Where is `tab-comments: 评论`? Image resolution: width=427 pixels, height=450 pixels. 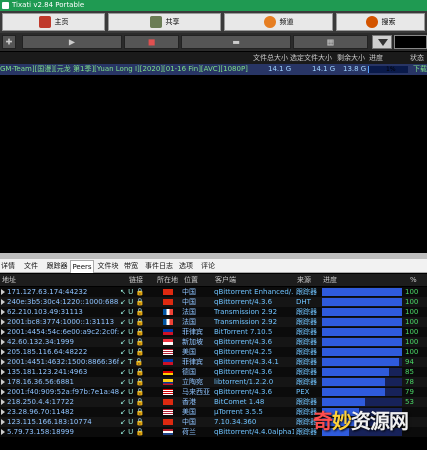 tab-comments: 评论 is located at coordinates (208, 266).